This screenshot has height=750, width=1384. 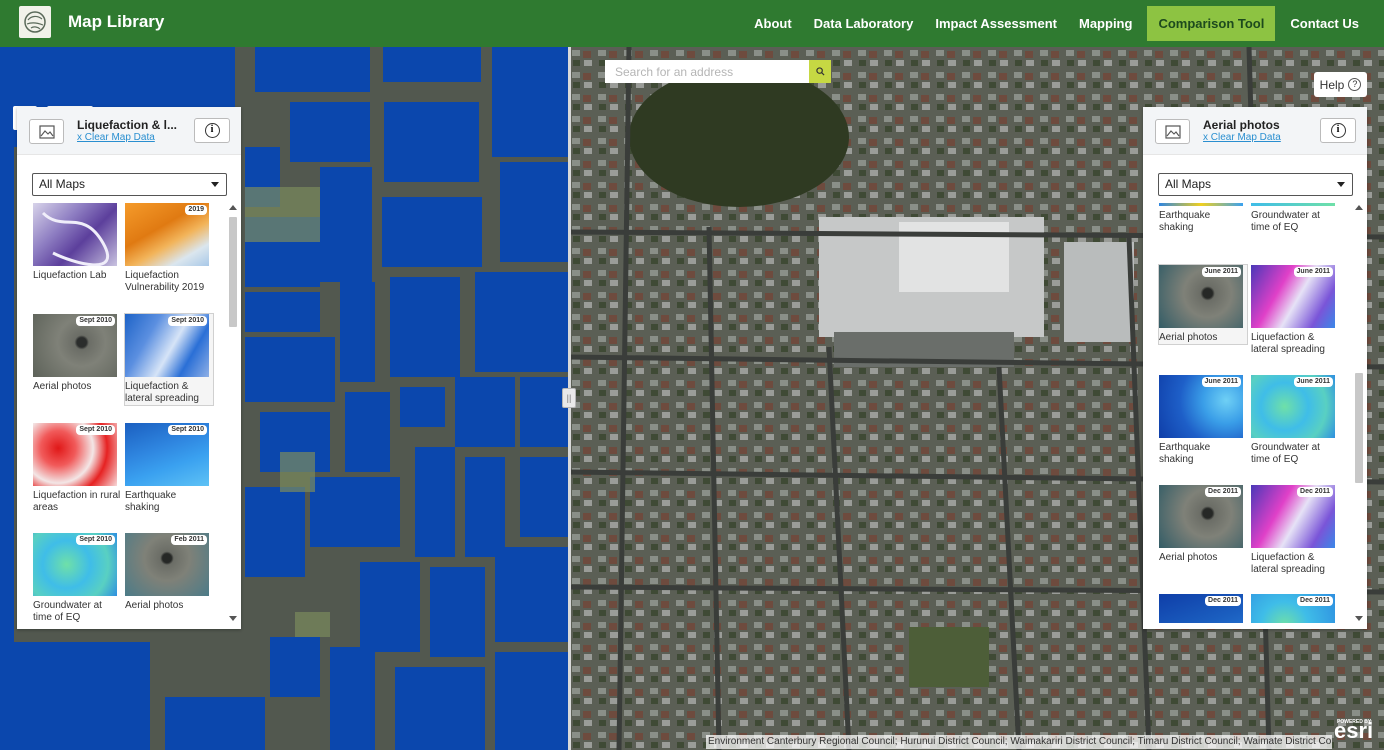 I want to click on map-card: Sept 2010 Groundwater at time of EQ, so click(x=77, y=578).